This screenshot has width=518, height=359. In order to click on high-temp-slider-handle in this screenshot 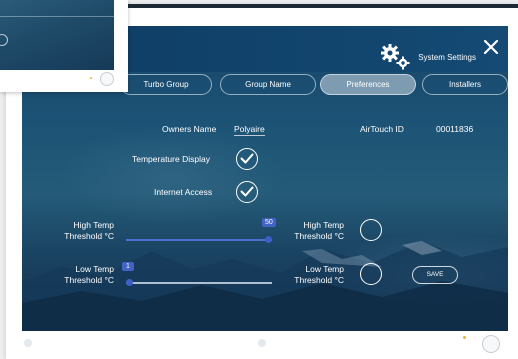, I will do `click(268, 239)`.